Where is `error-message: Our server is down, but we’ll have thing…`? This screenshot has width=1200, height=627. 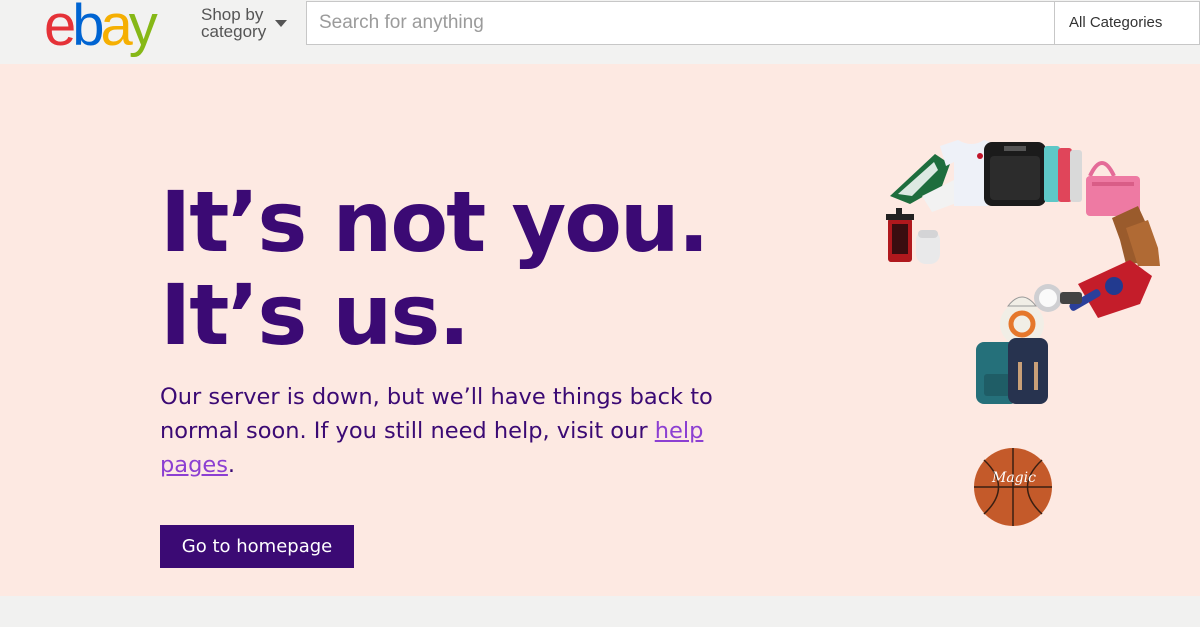 error-message: Our server is down, but we’ll have thing… is located at coordinates (450, 431).